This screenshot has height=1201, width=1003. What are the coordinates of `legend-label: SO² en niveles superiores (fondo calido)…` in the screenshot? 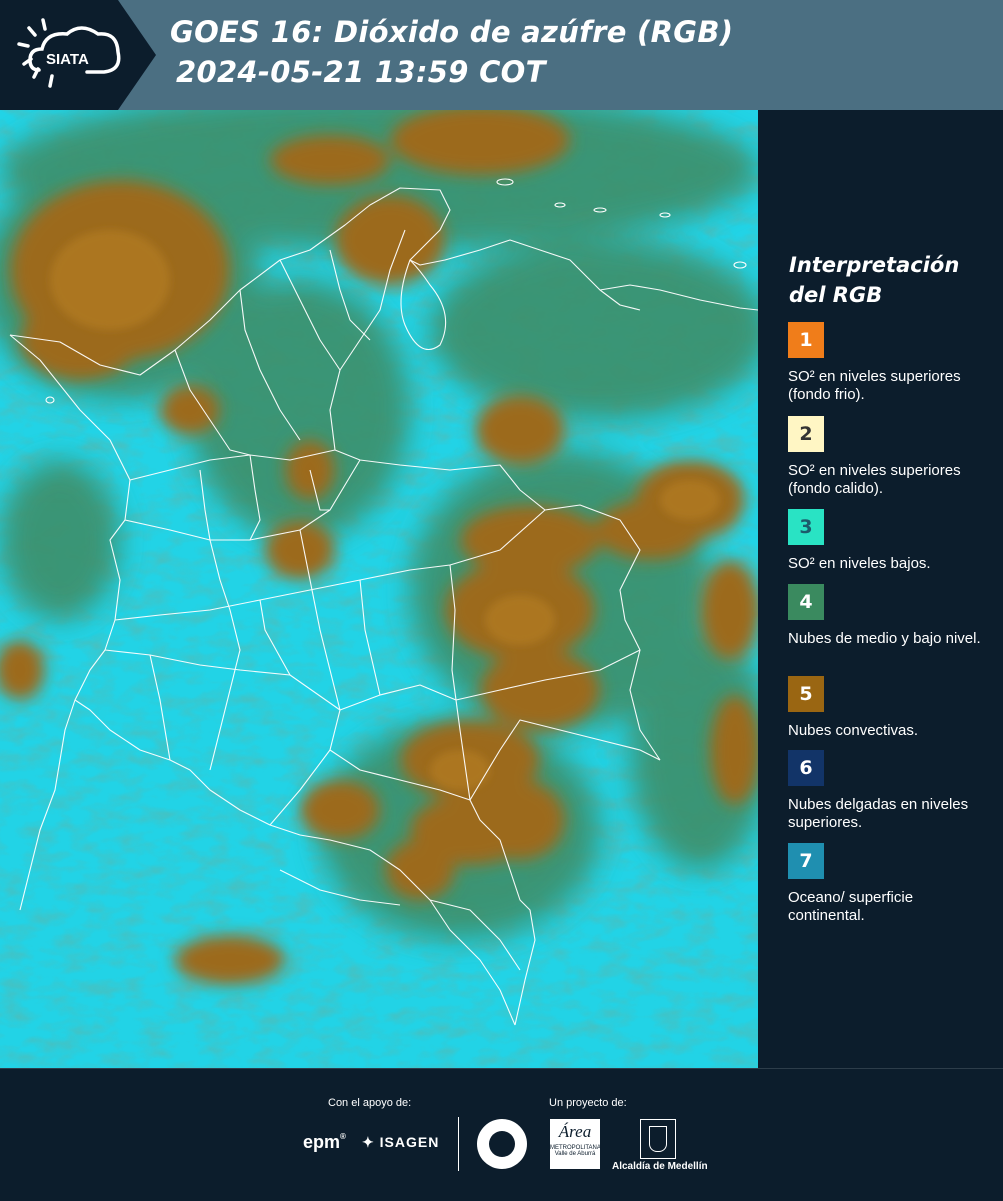 It's located at (874, 479).